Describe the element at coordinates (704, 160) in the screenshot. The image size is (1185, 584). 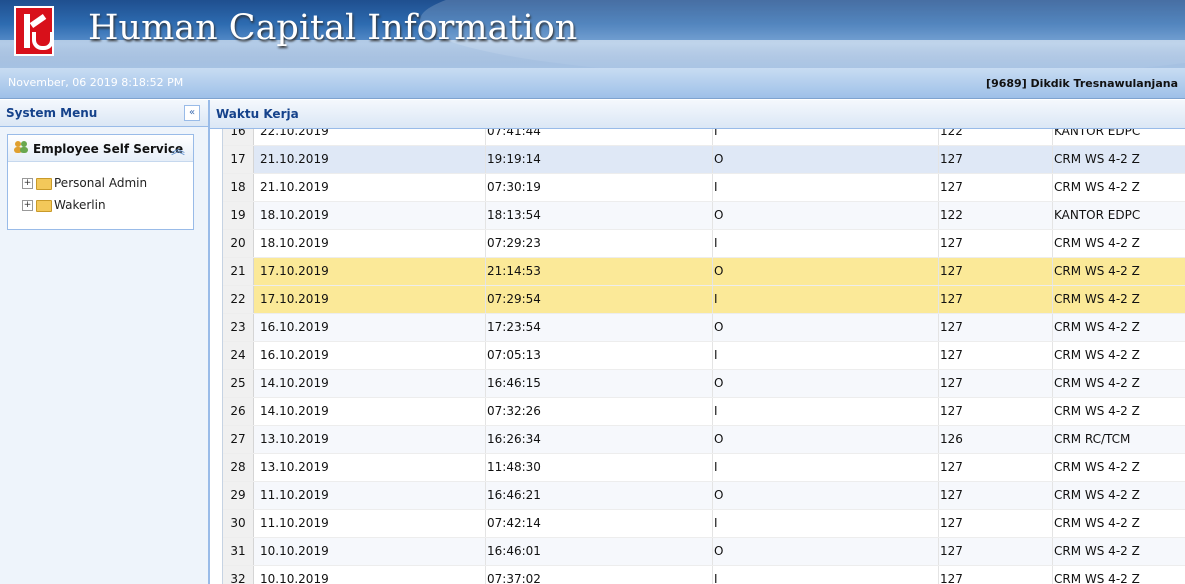
I see `table-row: 17 21.10.2019 19:19:14 O 127 CRM WS 4-2 Z` at that location.